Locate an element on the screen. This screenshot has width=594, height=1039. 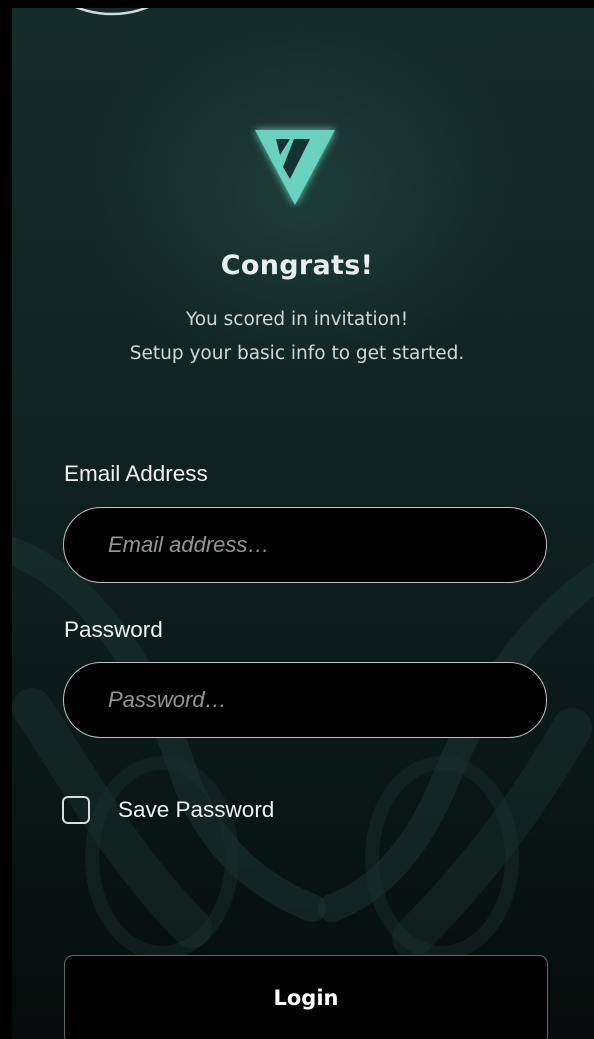
top-ring-decoration is located at coordinates (112, 12).